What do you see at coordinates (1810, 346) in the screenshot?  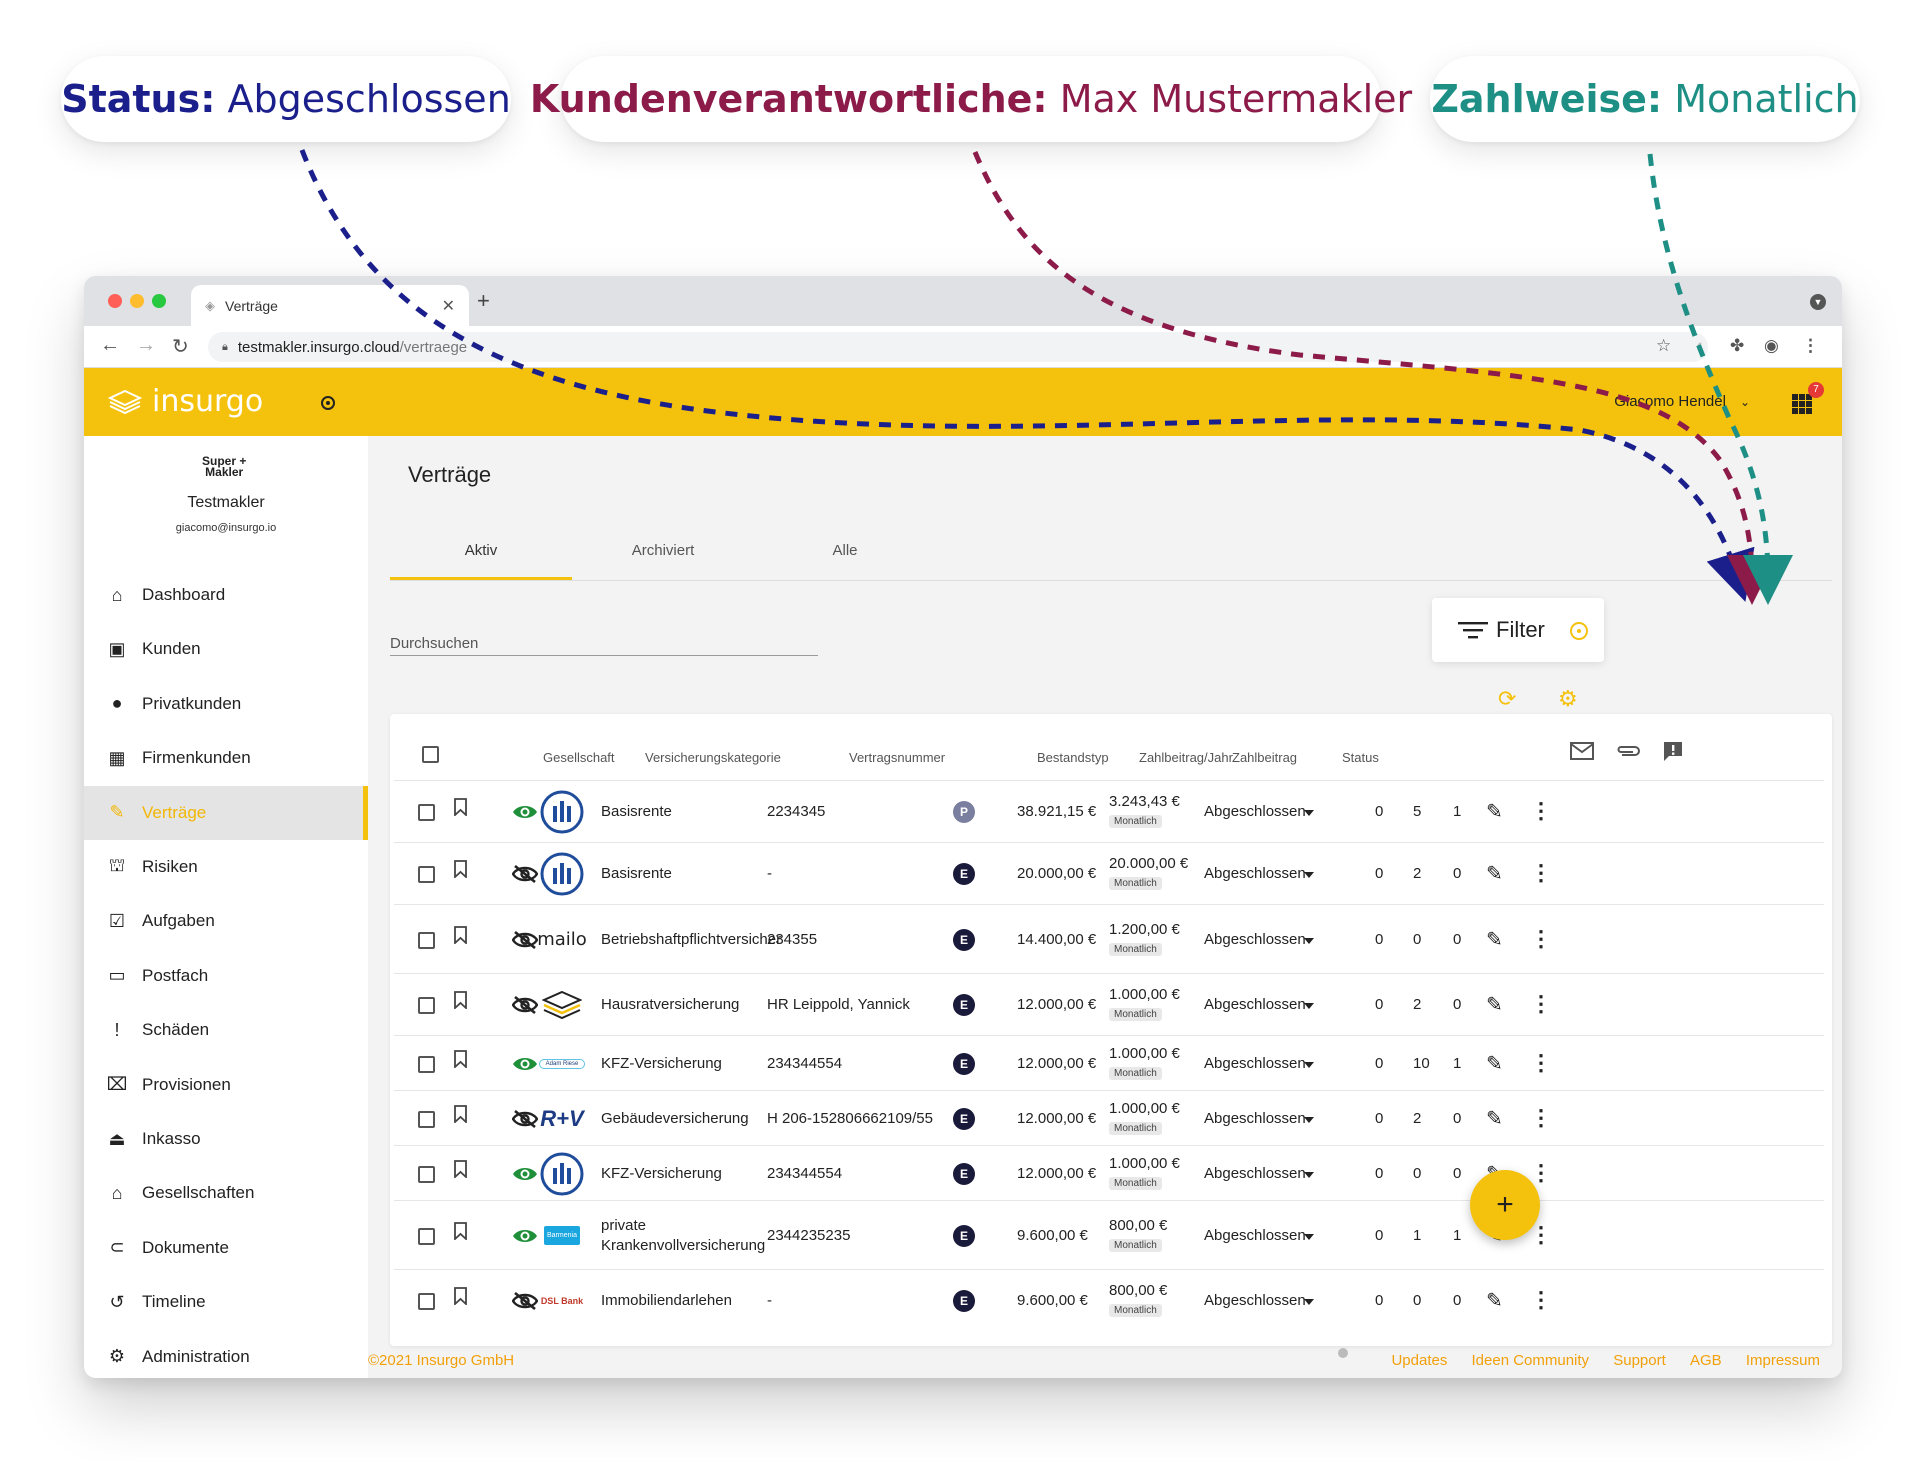 I see `browser-menu-icon: ⋮` at bounding box center [1810, 346].